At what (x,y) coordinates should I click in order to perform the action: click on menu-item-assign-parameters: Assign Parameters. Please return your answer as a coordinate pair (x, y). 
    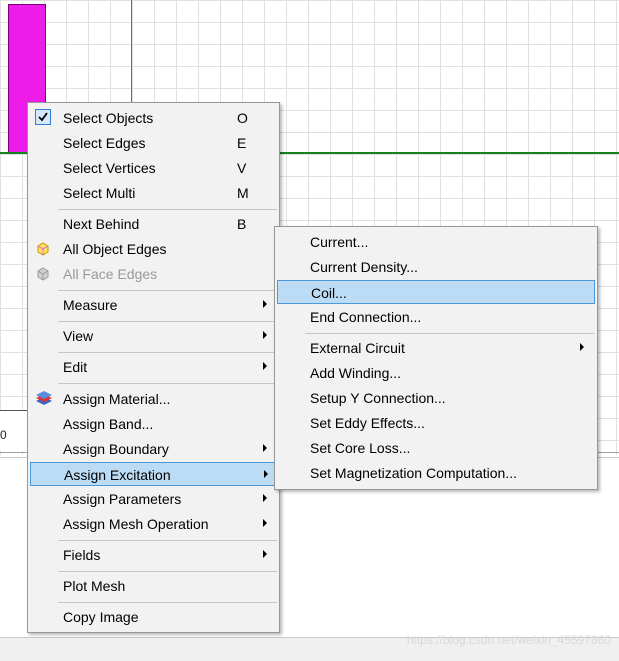
    Looking at the image, I should click on (153, 499).